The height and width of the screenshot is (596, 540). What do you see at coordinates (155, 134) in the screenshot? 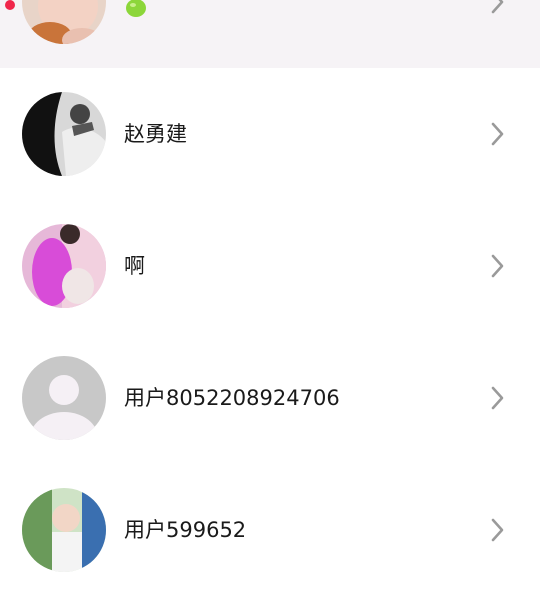
I see `contact-name: 赵勇建` at bounding box center [155, 134].